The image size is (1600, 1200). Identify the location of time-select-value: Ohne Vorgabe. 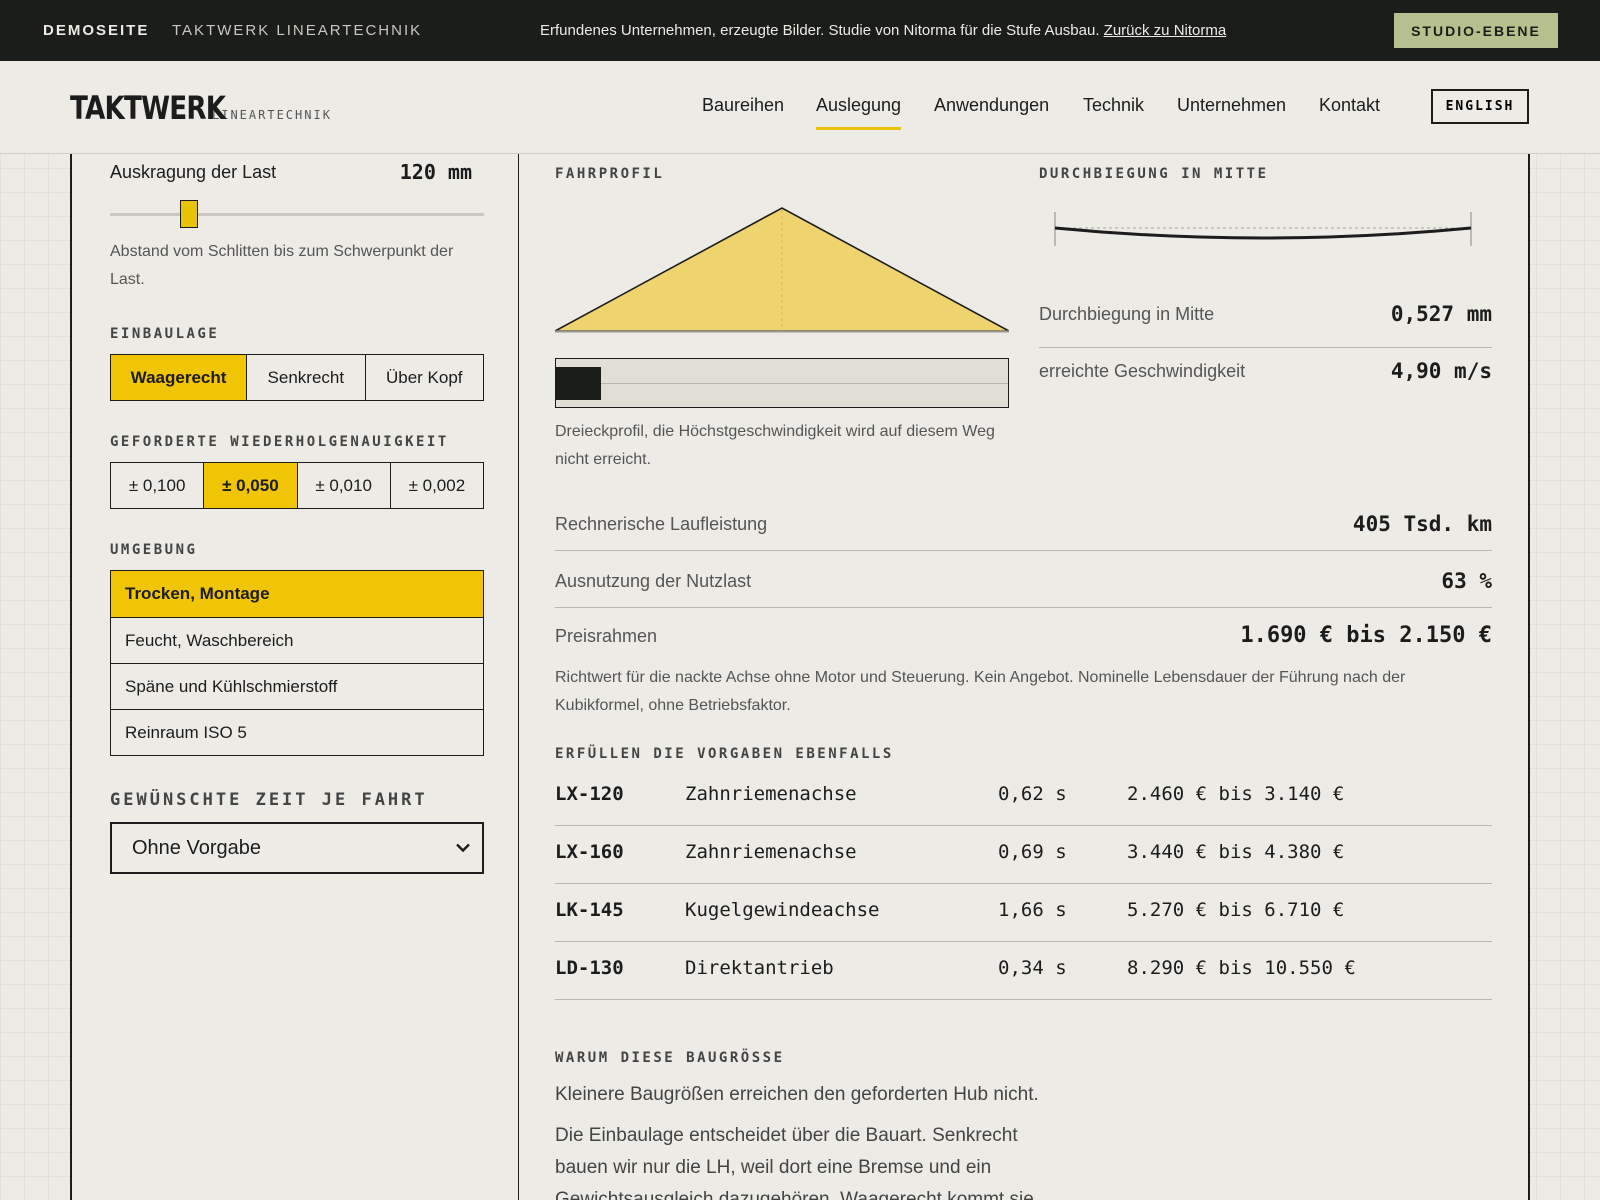
(196, 847).